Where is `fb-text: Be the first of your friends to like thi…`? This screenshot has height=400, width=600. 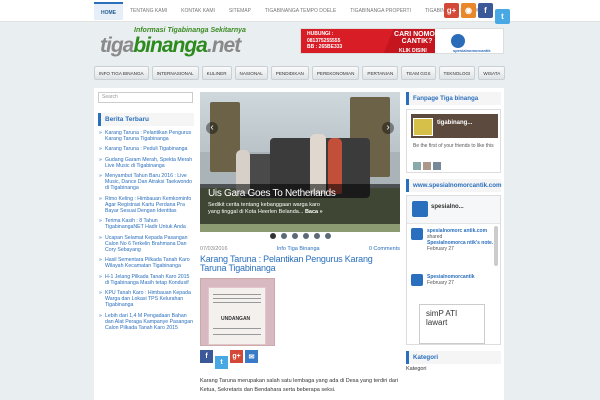 fb-text: Be the first of your friends to like thi… is located at coordinates (453, 146).